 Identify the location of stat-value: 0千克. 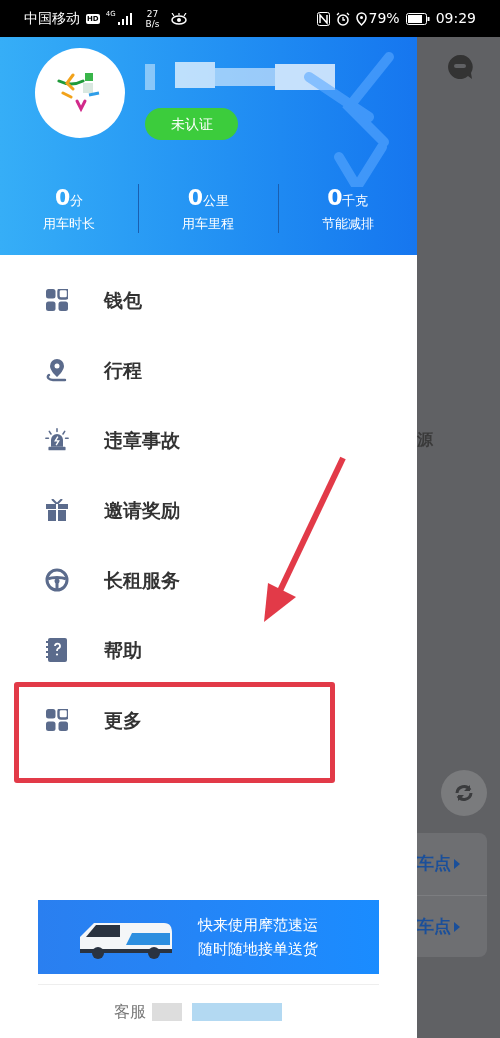
(348, 197).